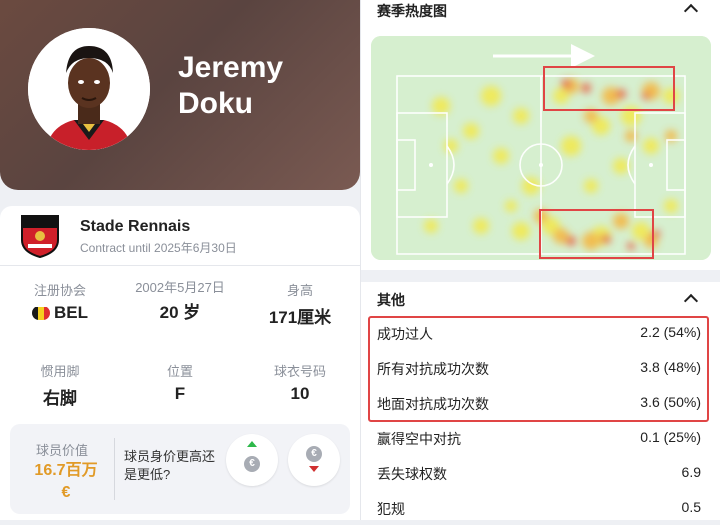 This screenshot has height=525, width=720. I want to click on player-first-name: Jeremy, so click(231, 67).